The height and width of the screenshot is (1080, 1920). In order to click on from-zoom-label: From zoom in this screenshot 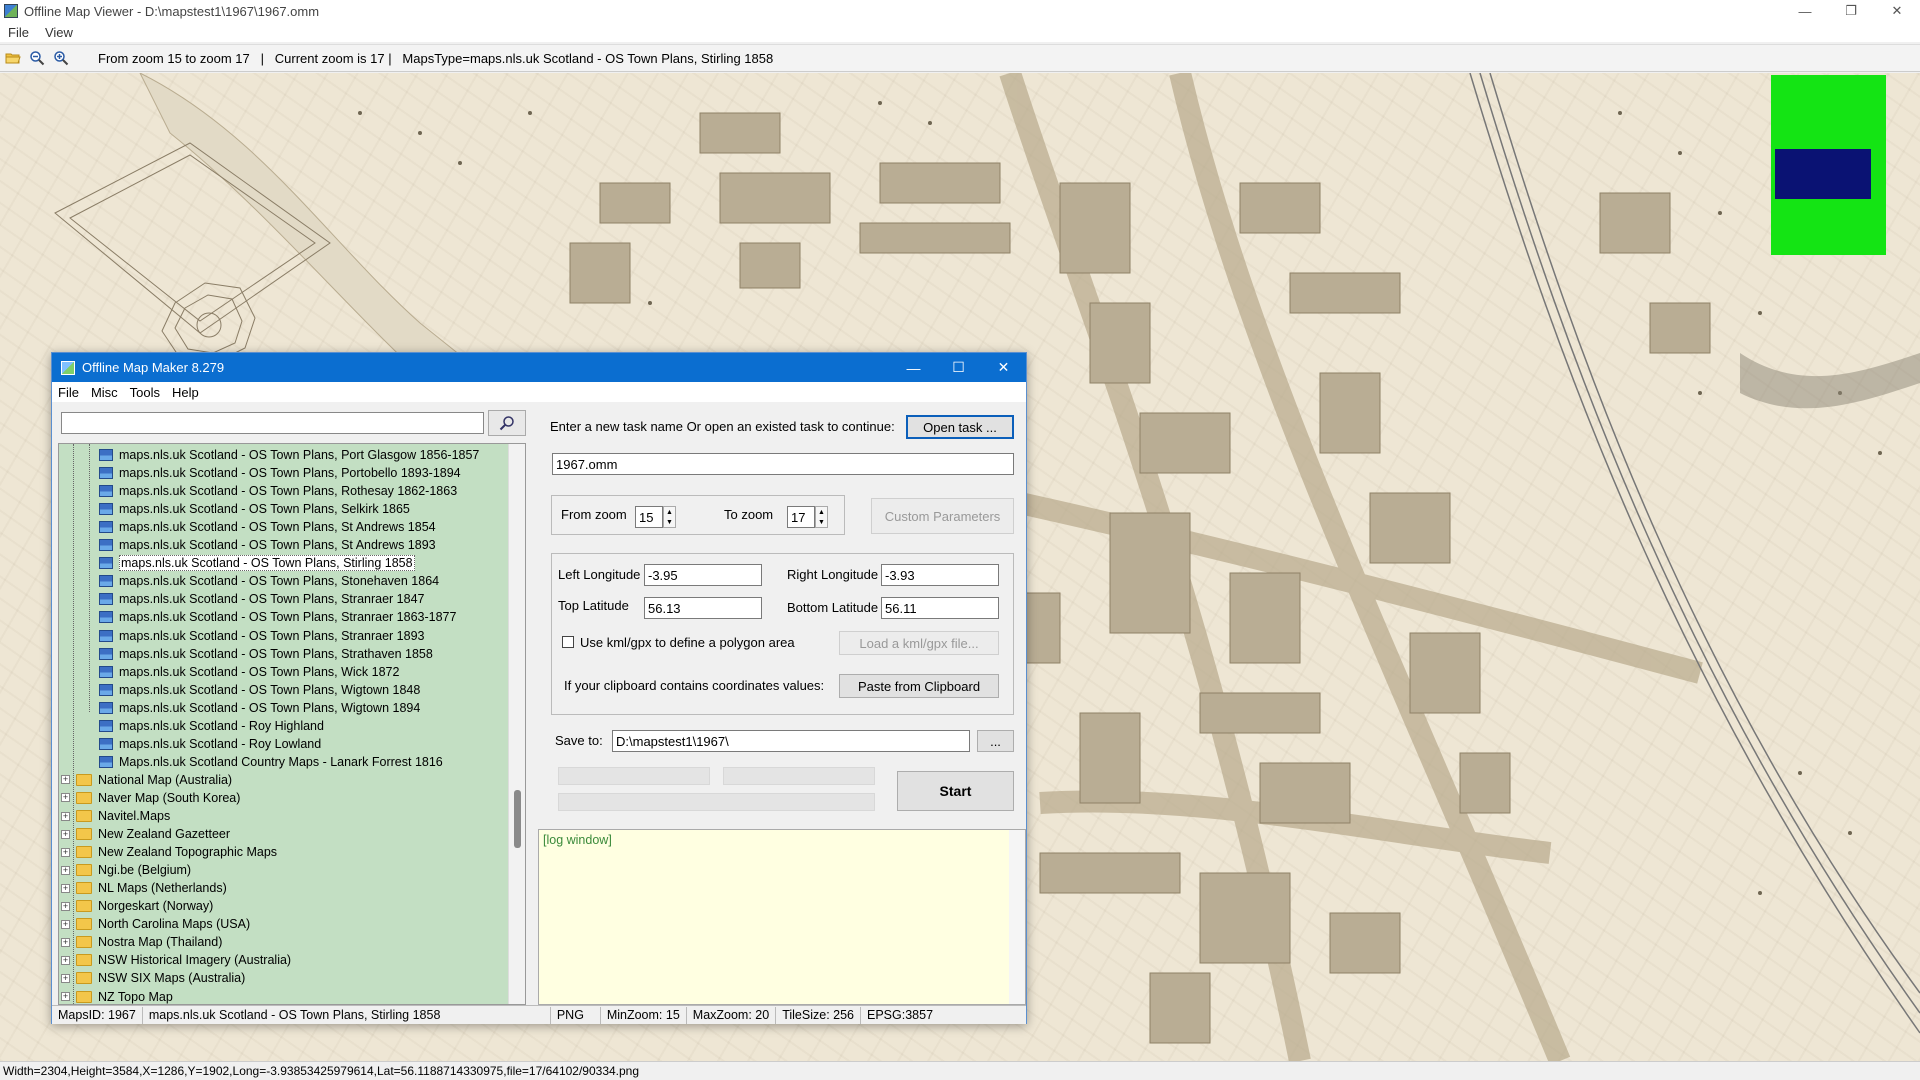, I will do `click(594, 514)`.